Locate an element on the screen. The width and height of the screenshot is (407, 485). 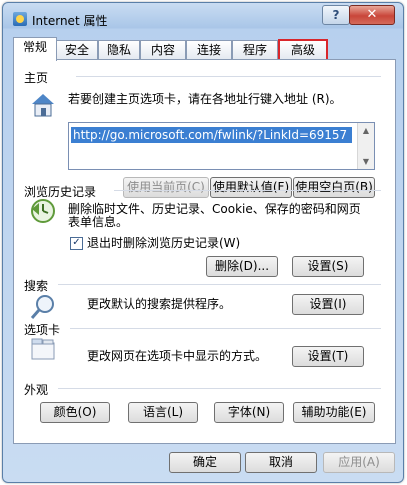
delete-on-exit-checkbox: ✓ is located at coordinates (76, 243).